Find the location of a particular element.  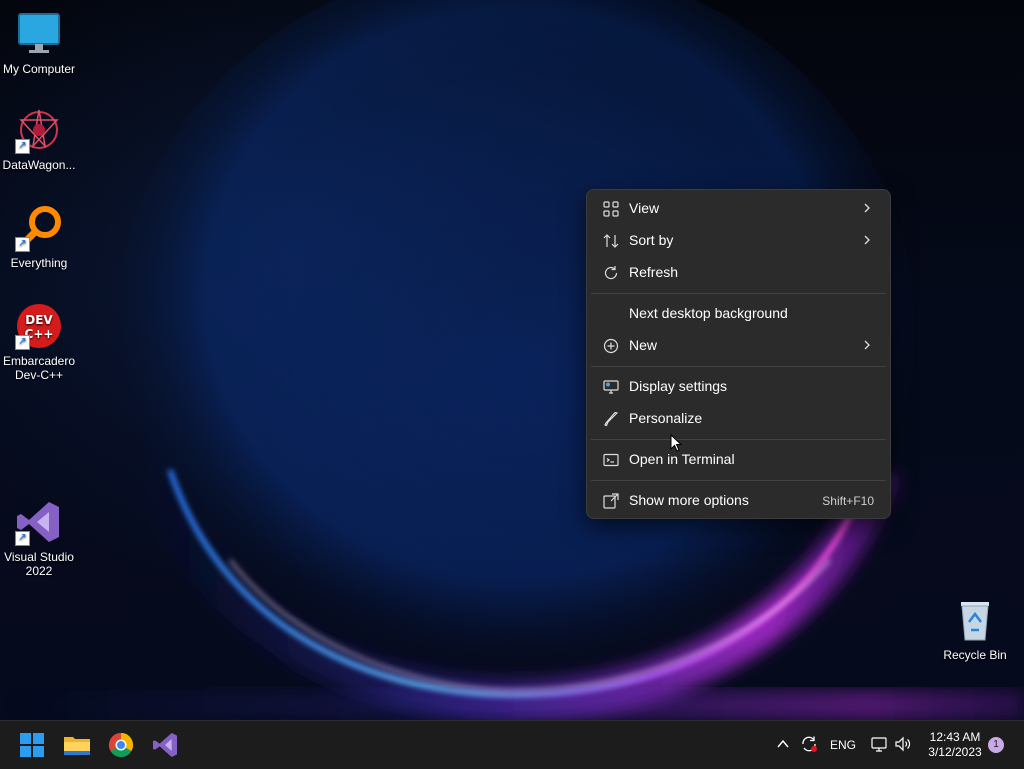

menu-item-display-settings: Display settings is located at coordinates (738, 387).